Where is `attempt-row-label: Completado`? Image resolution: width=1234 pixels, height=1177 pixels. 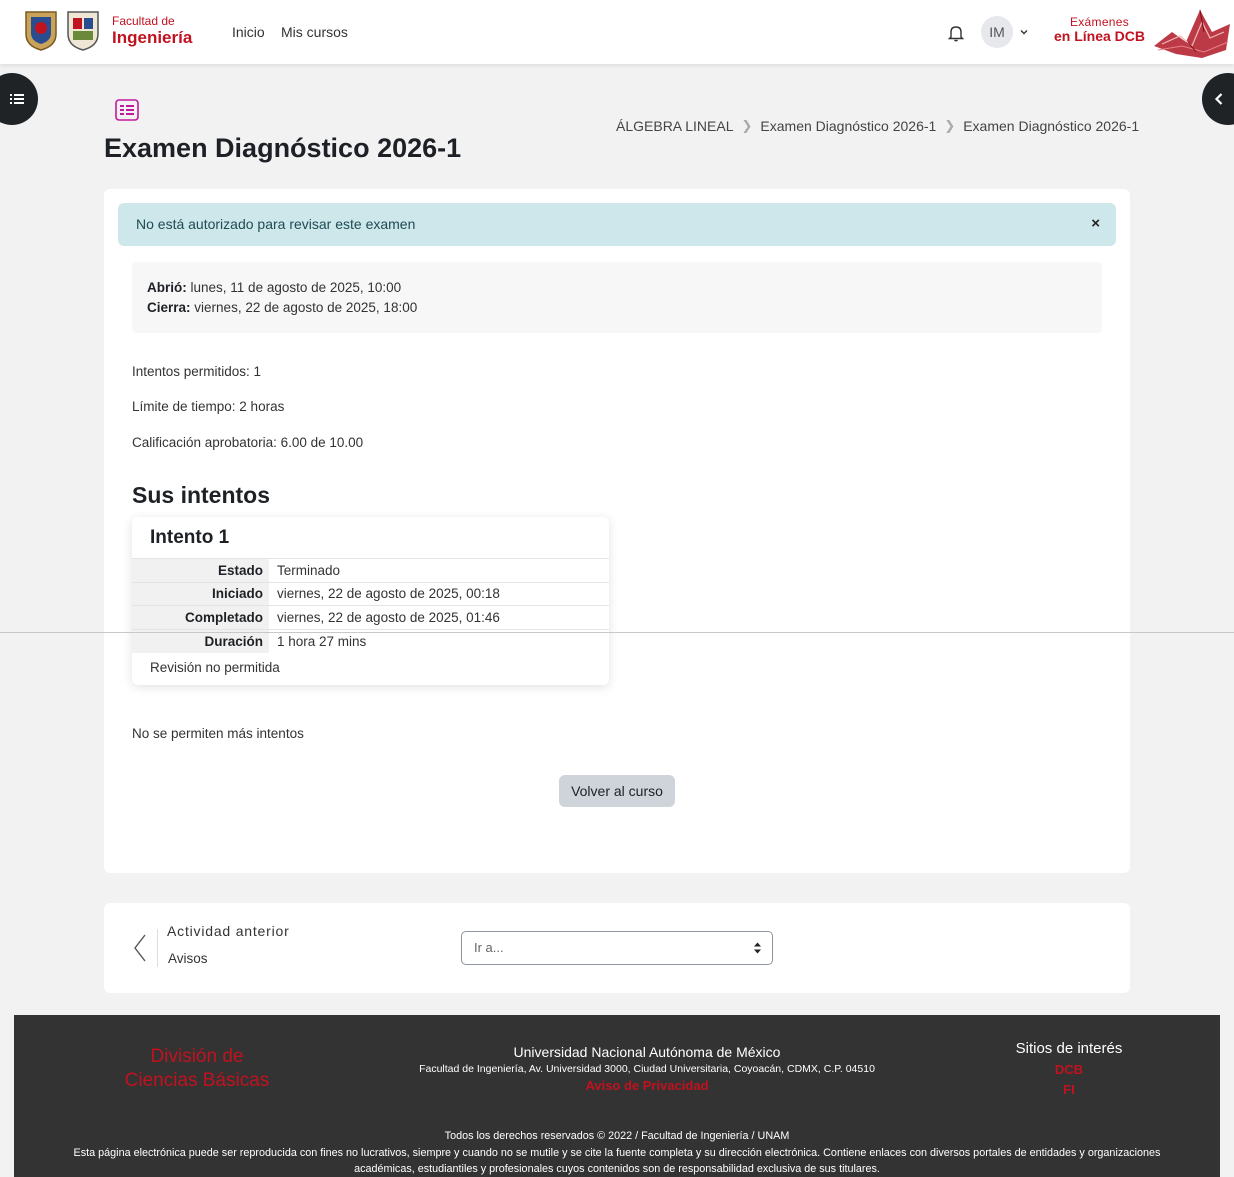 attempt-row-label: Completado is located at coordinates (200, 617).